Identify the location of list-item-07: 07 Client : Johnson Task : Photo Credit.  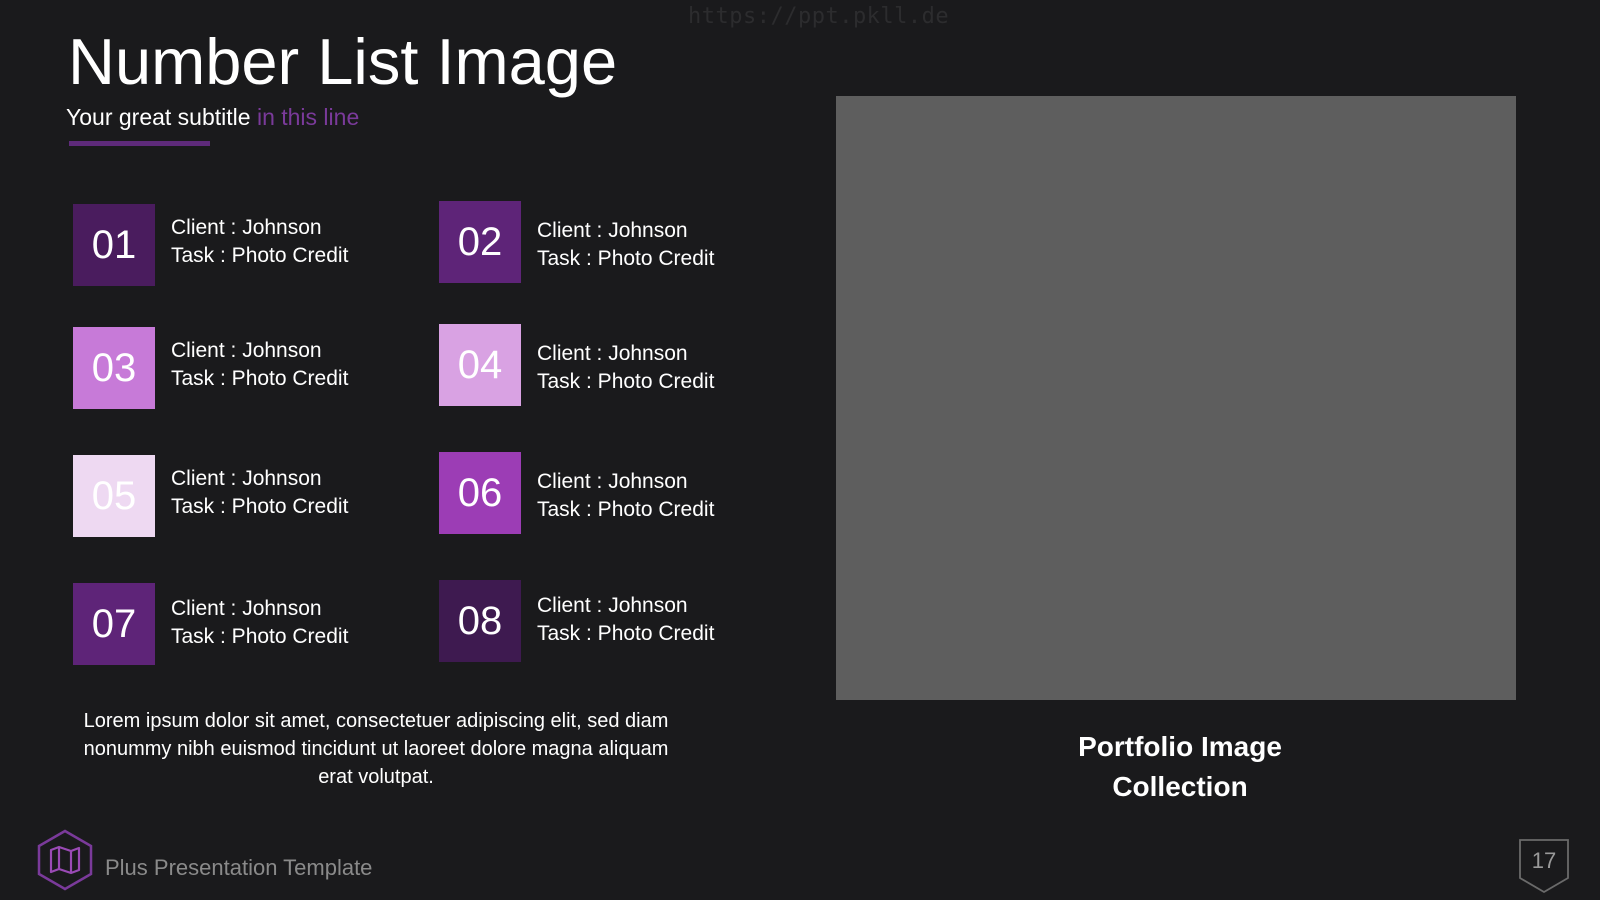
(253, 624).